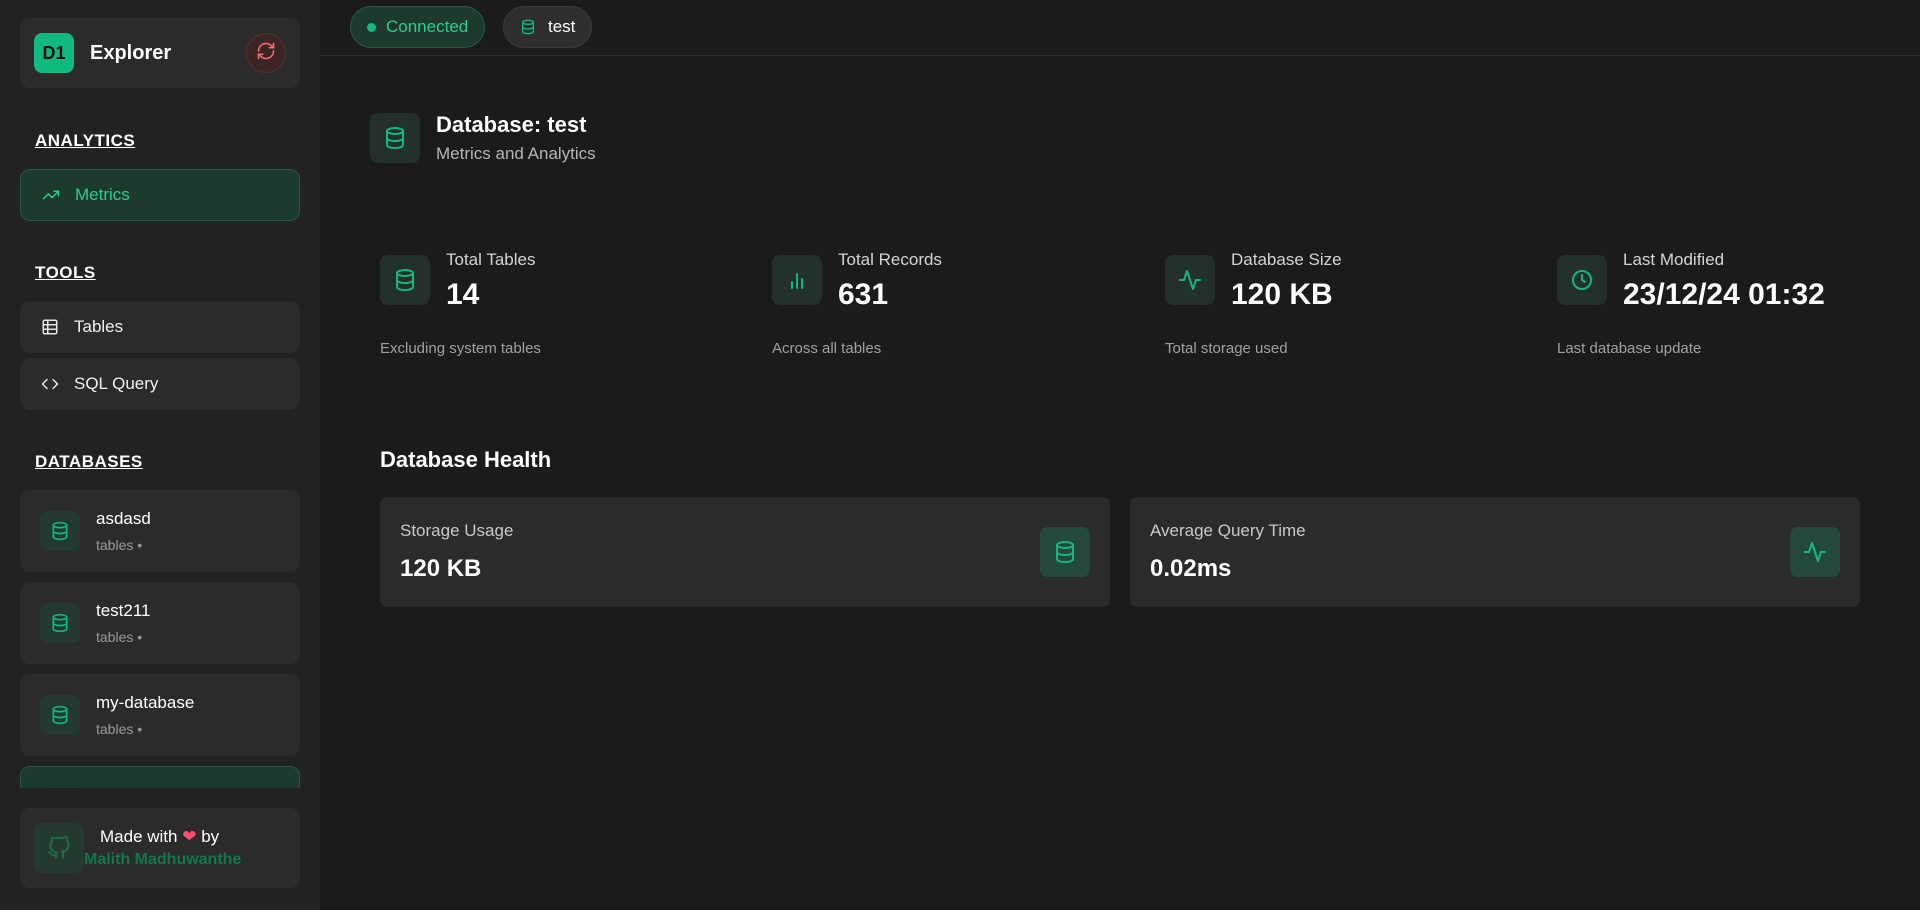  I want to click on footer-credit: Made with ❤ by Malith Madhuwanthe, so click(160, 848).